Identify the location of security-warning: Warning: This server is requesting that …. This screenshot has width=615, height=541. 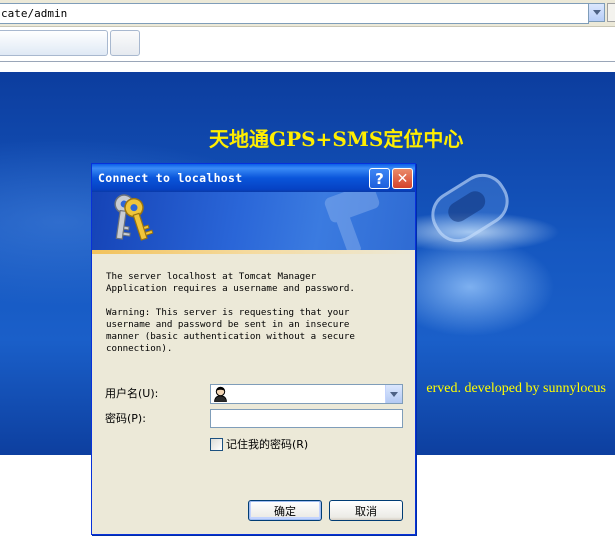
(230, 330).